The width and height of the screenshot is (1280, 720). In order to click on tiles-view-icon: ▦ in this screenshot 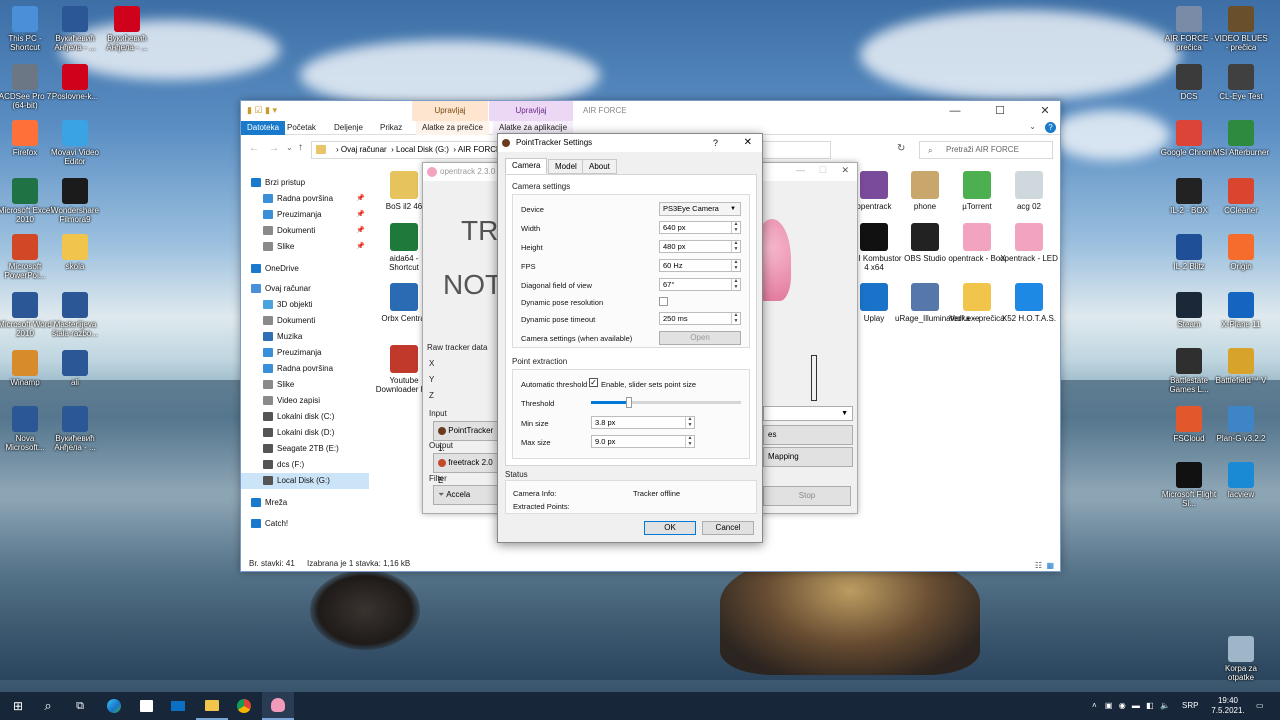, I will do `click(1050, 565)`.